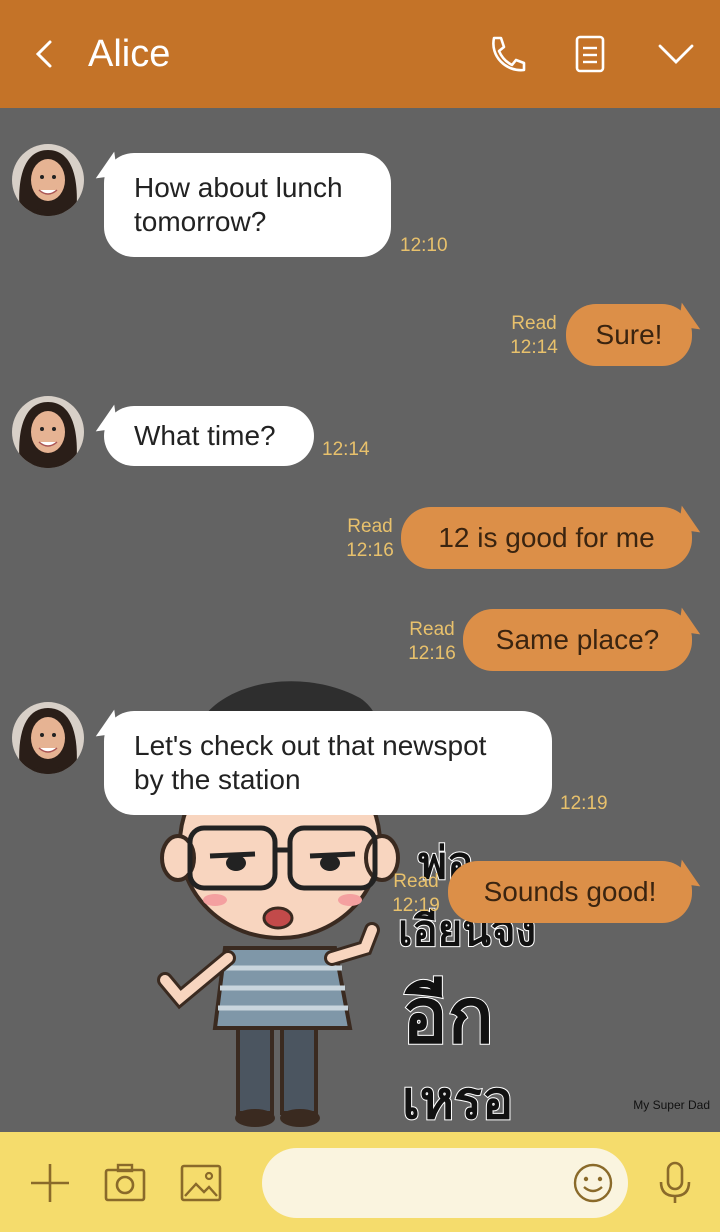  Describe the element at coordinates (577, 640) in the screenshot. I see `message-bubble-out: Same place?` at that location.